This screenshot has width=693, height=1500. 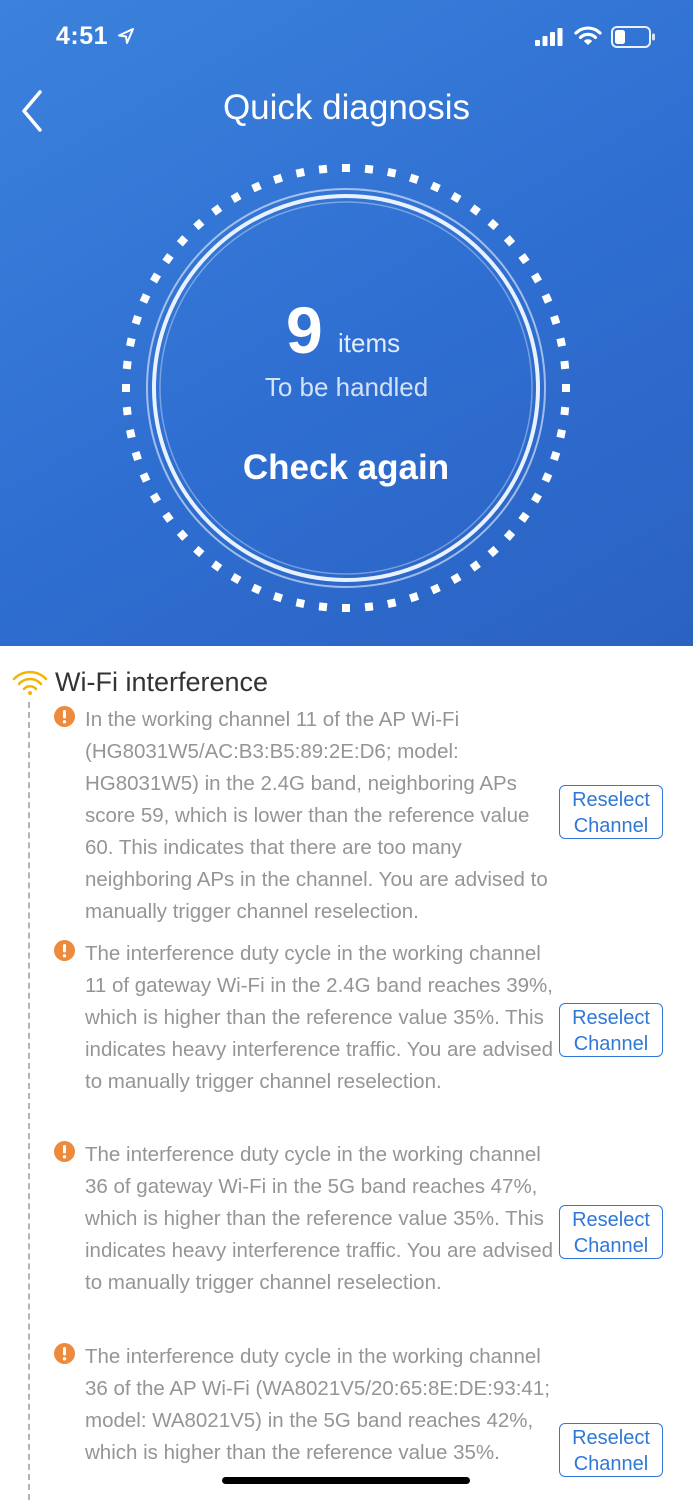 What do you see at coordinates (162, 682) in the screenshot?
I see `section-title: Wi-Fi interference` at bounding box center [162, 682].